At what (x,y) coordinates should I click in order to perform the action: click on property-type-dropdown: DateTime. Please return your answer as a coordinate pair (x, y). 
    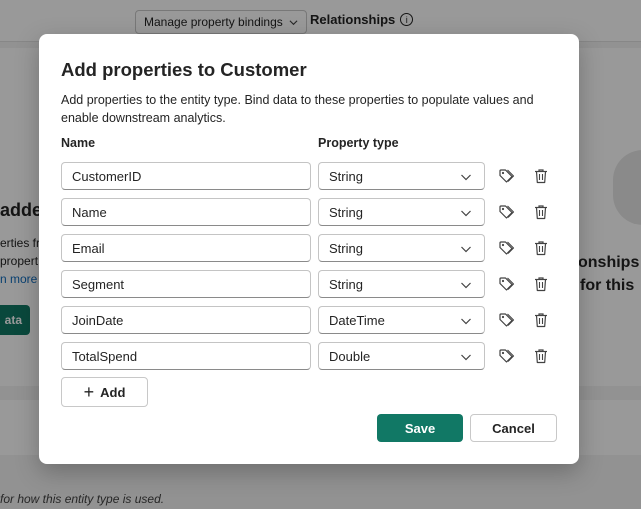
    Looking at the image, I should click on (401, 320).